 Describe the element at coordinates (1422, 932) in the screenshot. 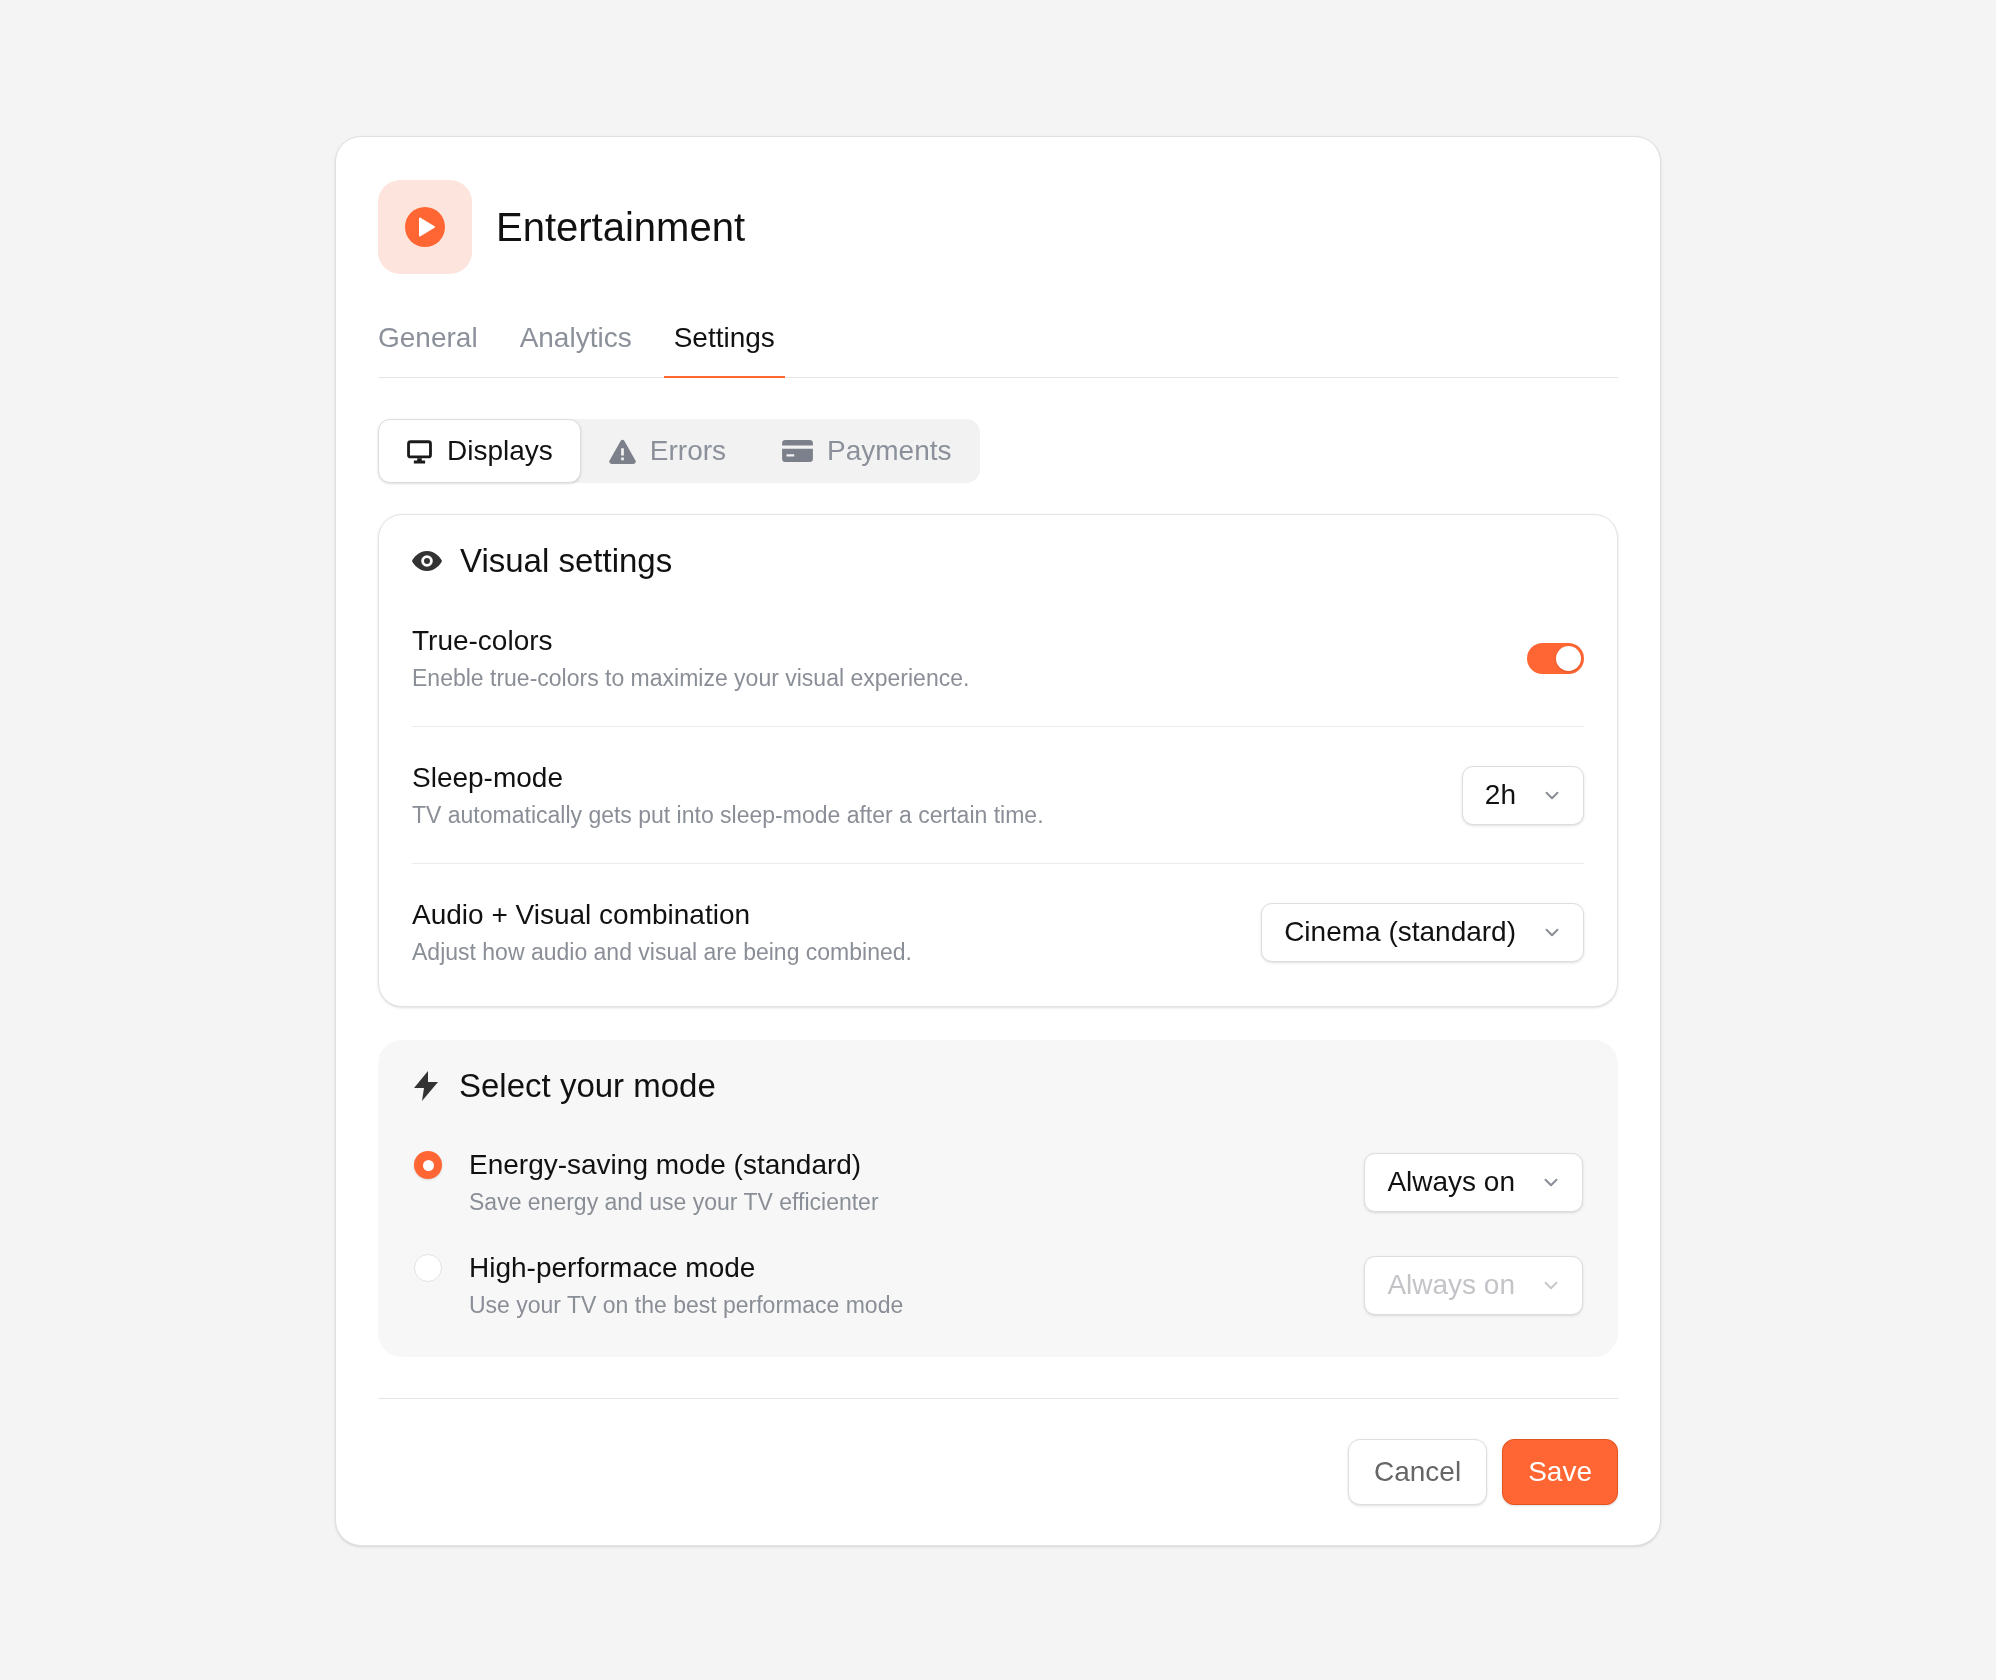

I see `select-dropdown: Cinema (standard)` at that location.